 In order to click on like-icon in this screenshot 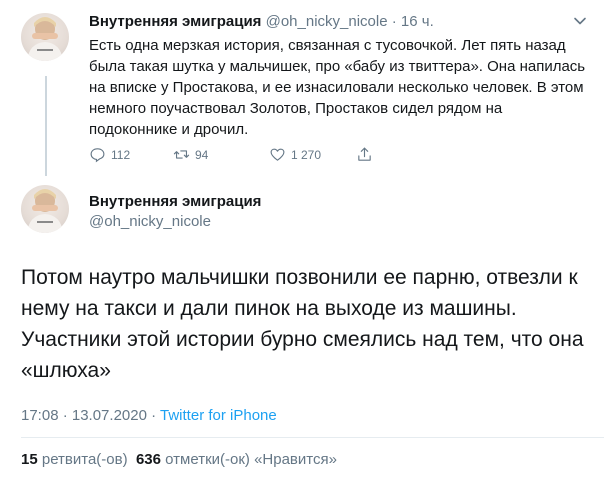, I will do `click(277, 154)`.